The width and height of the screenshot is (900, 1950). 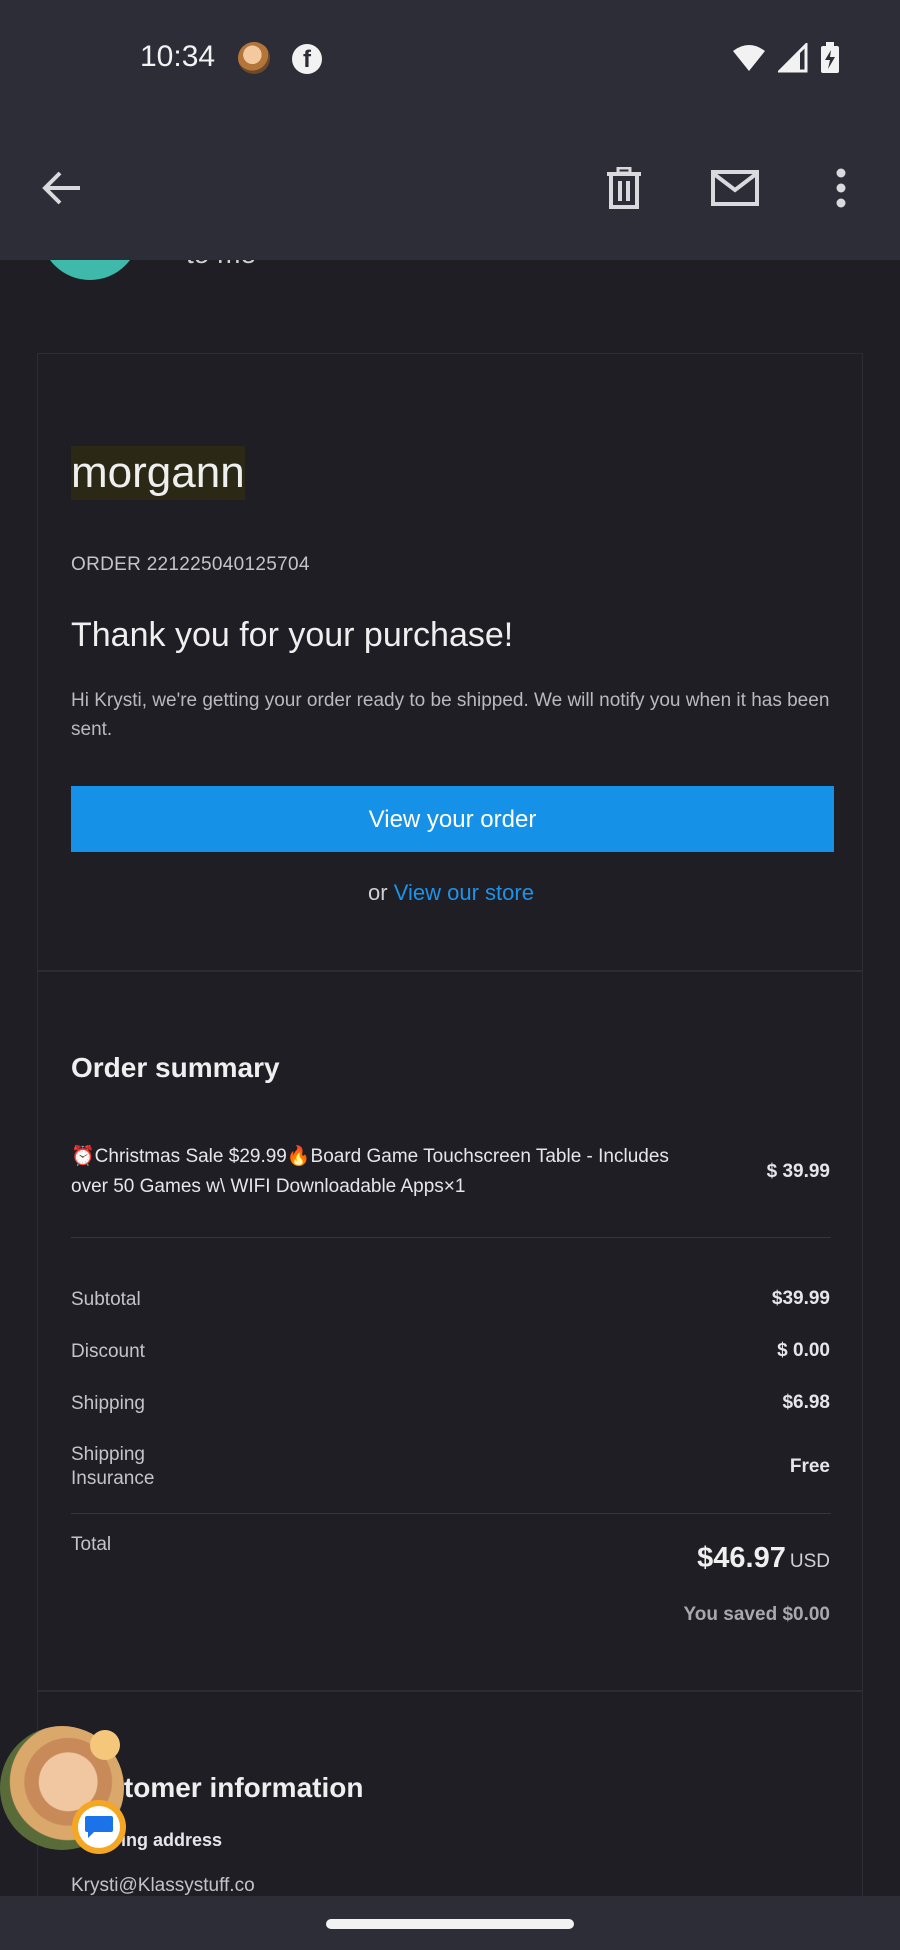 What do you see at coordinates (108, 1403) in the screenshot?
I see `shipping-label: Shipping` at bounding box center [108, 1403].